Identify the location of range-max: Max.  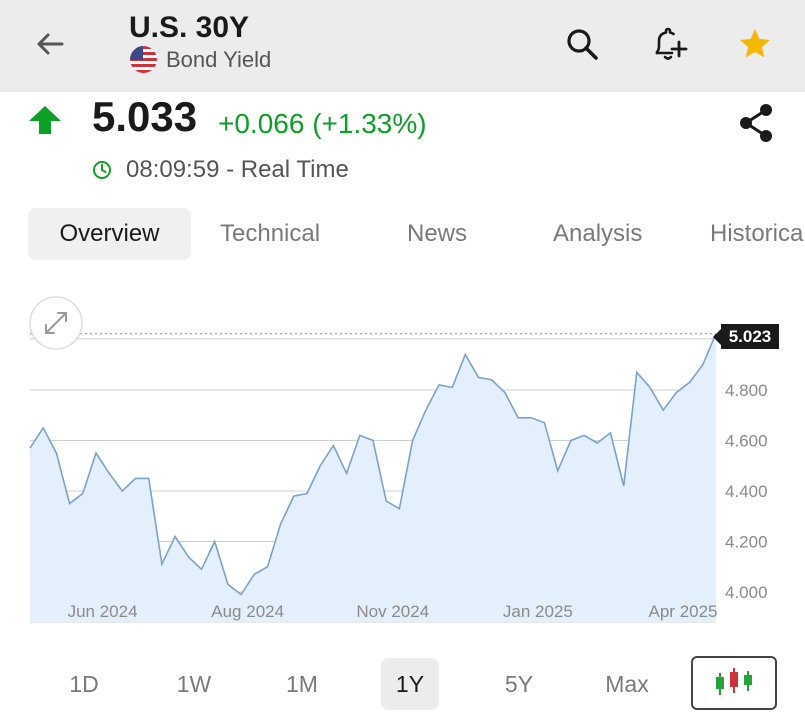
(627, 684).